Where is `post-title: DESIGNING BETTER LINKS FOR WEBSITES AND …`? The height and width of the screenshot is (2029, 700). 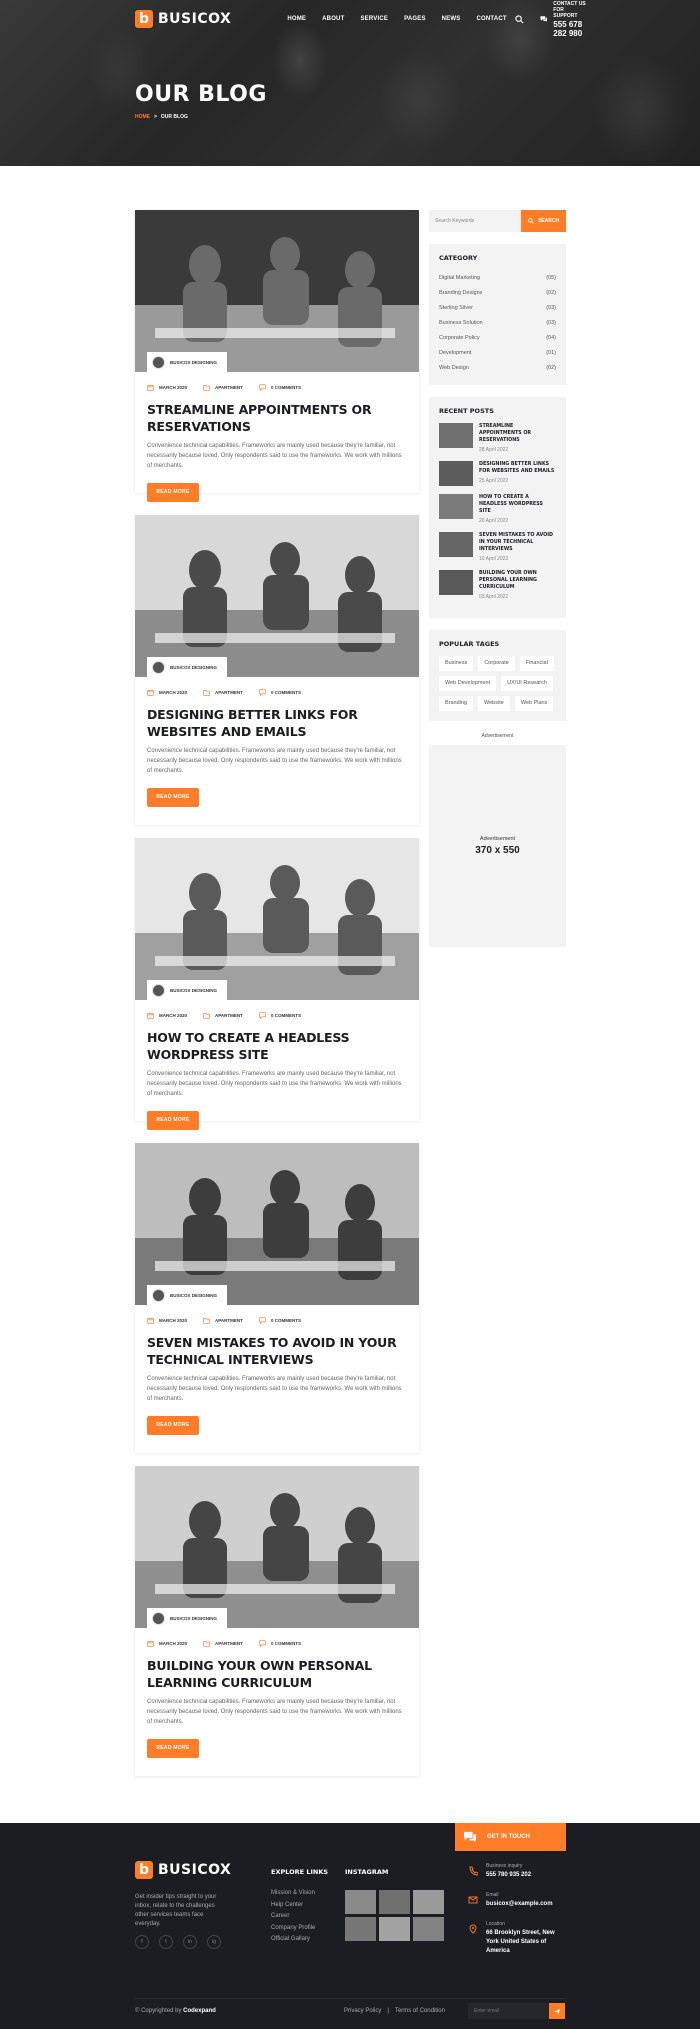 post-title: DESIGNING BETTER LINKS FOR WEBSITES AND … is located at coordinates (277, 718).